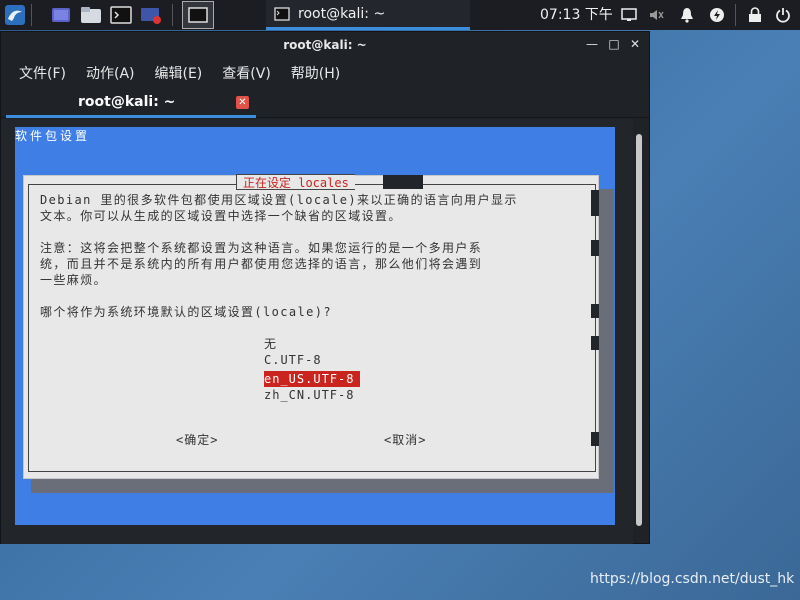 The image size is (800, 600). Describe the element at coordinates (91, 15) in the screenshot. I see `file-manager-icon` at that location.